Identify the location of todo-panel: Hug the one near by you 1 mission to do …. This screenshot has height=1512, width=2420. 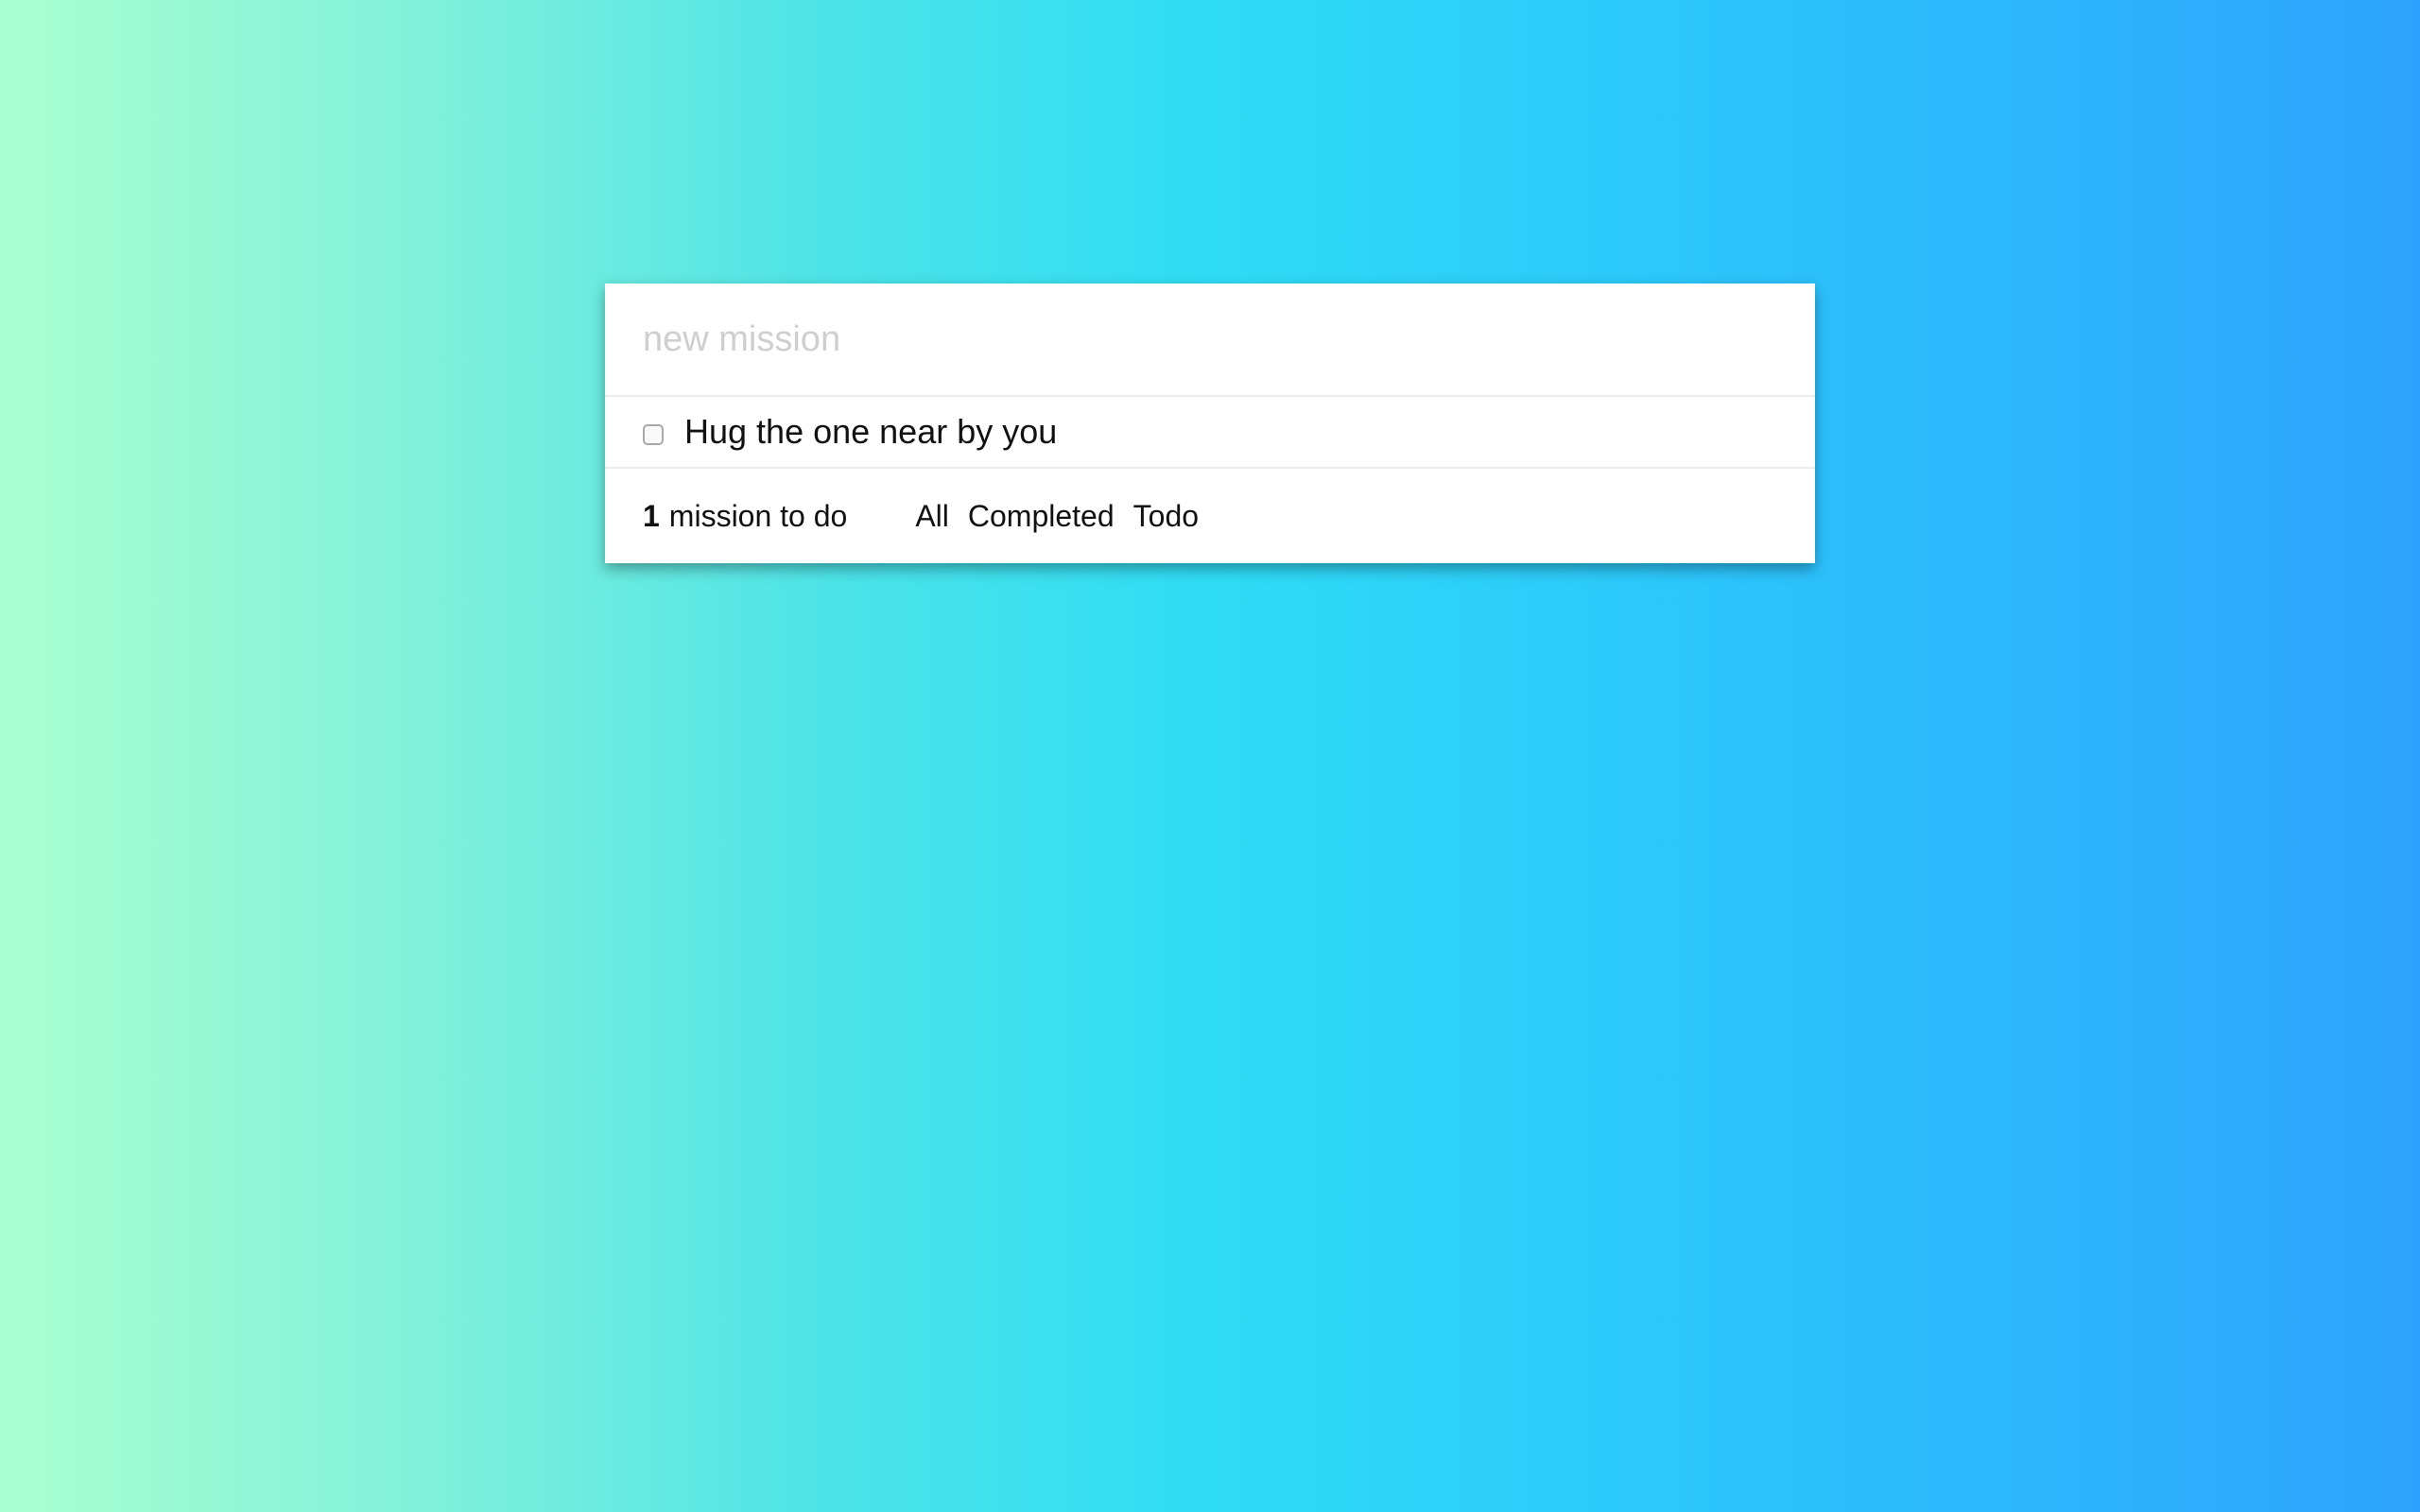
(1210, 423).